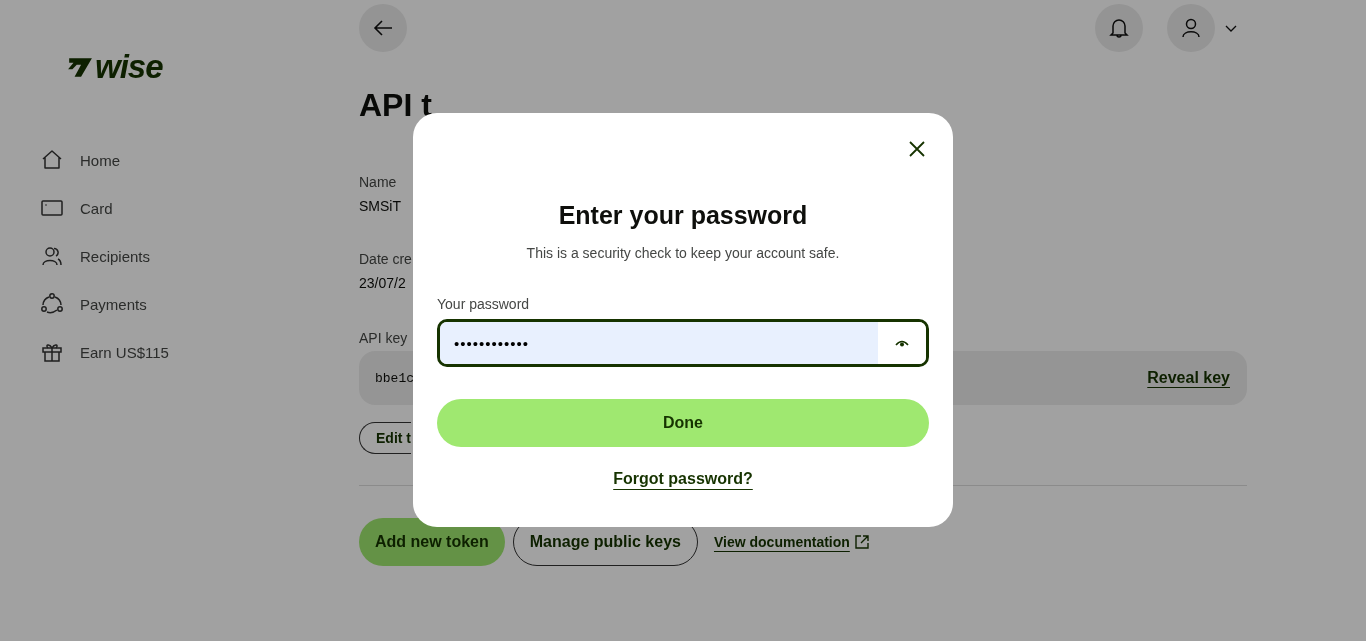 The image size is (1366, 641). Describe the element at coordinates (683, 343) in the screenshot. I see `password-field: ••••••••••••` at that location.